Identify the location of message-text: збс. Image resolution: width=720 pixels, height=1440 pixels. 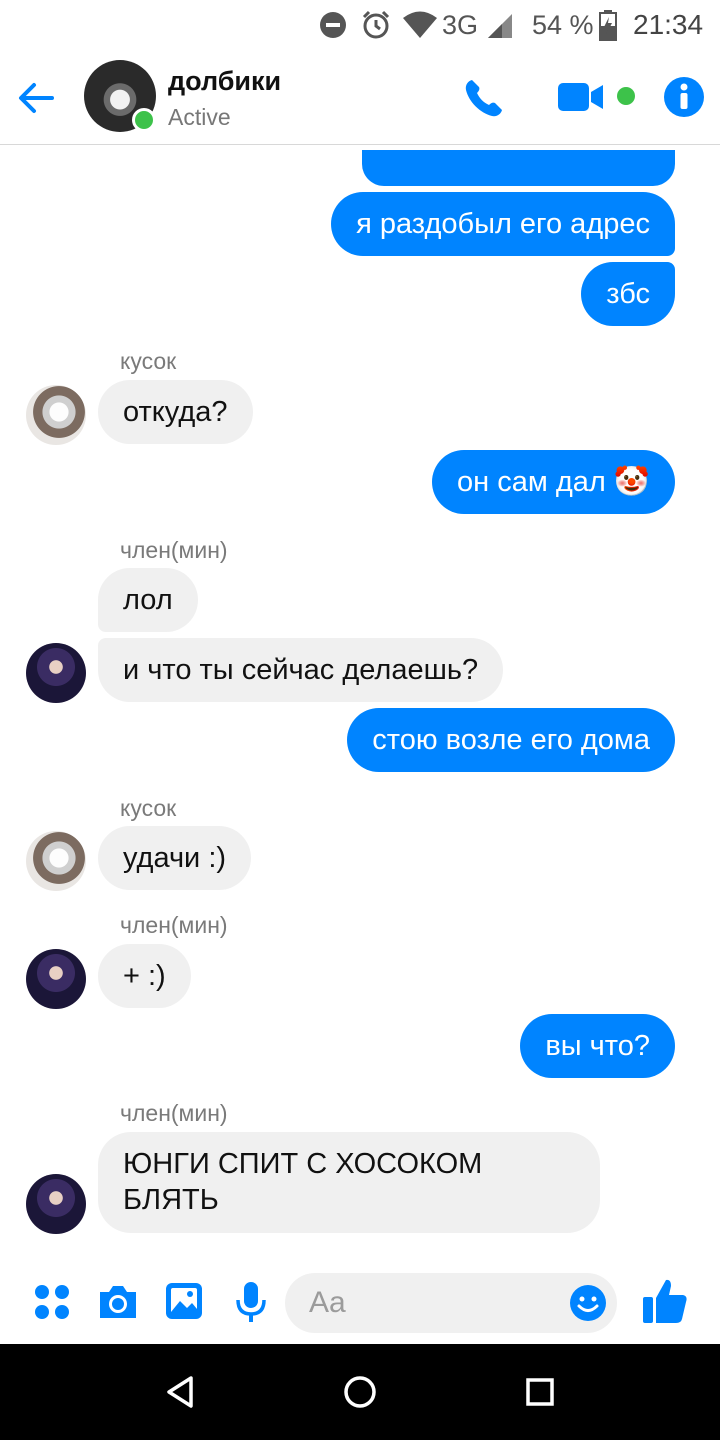
(628, 294).